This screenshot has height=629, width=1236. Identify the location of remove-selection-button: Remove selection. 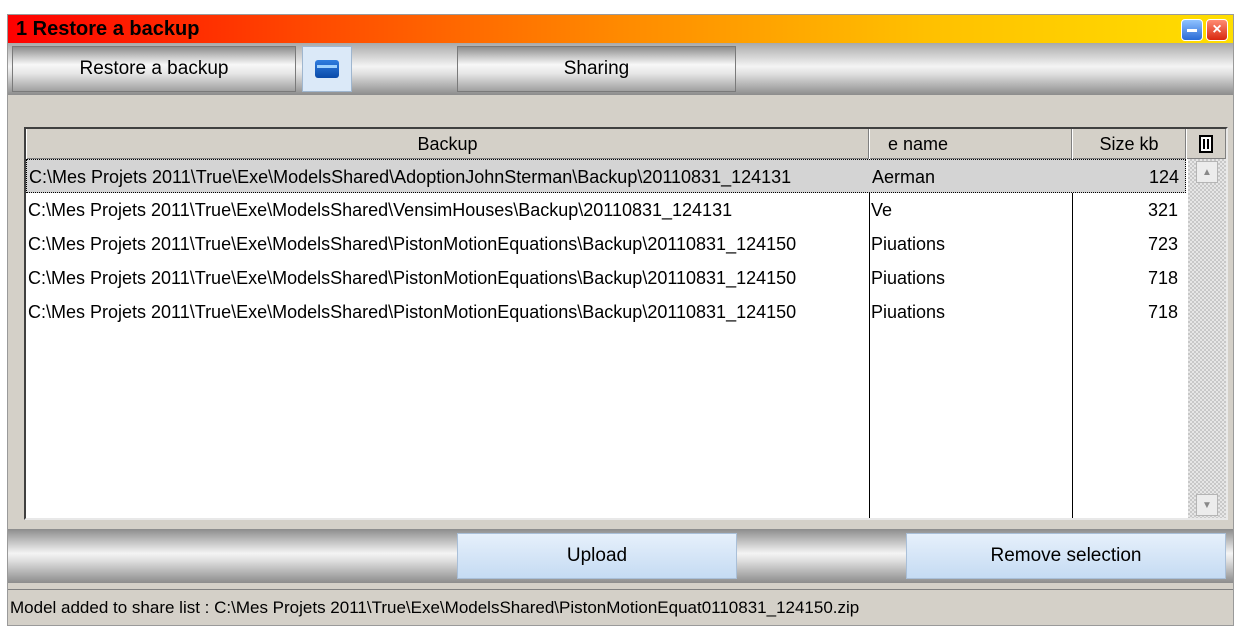
(1066, 556).